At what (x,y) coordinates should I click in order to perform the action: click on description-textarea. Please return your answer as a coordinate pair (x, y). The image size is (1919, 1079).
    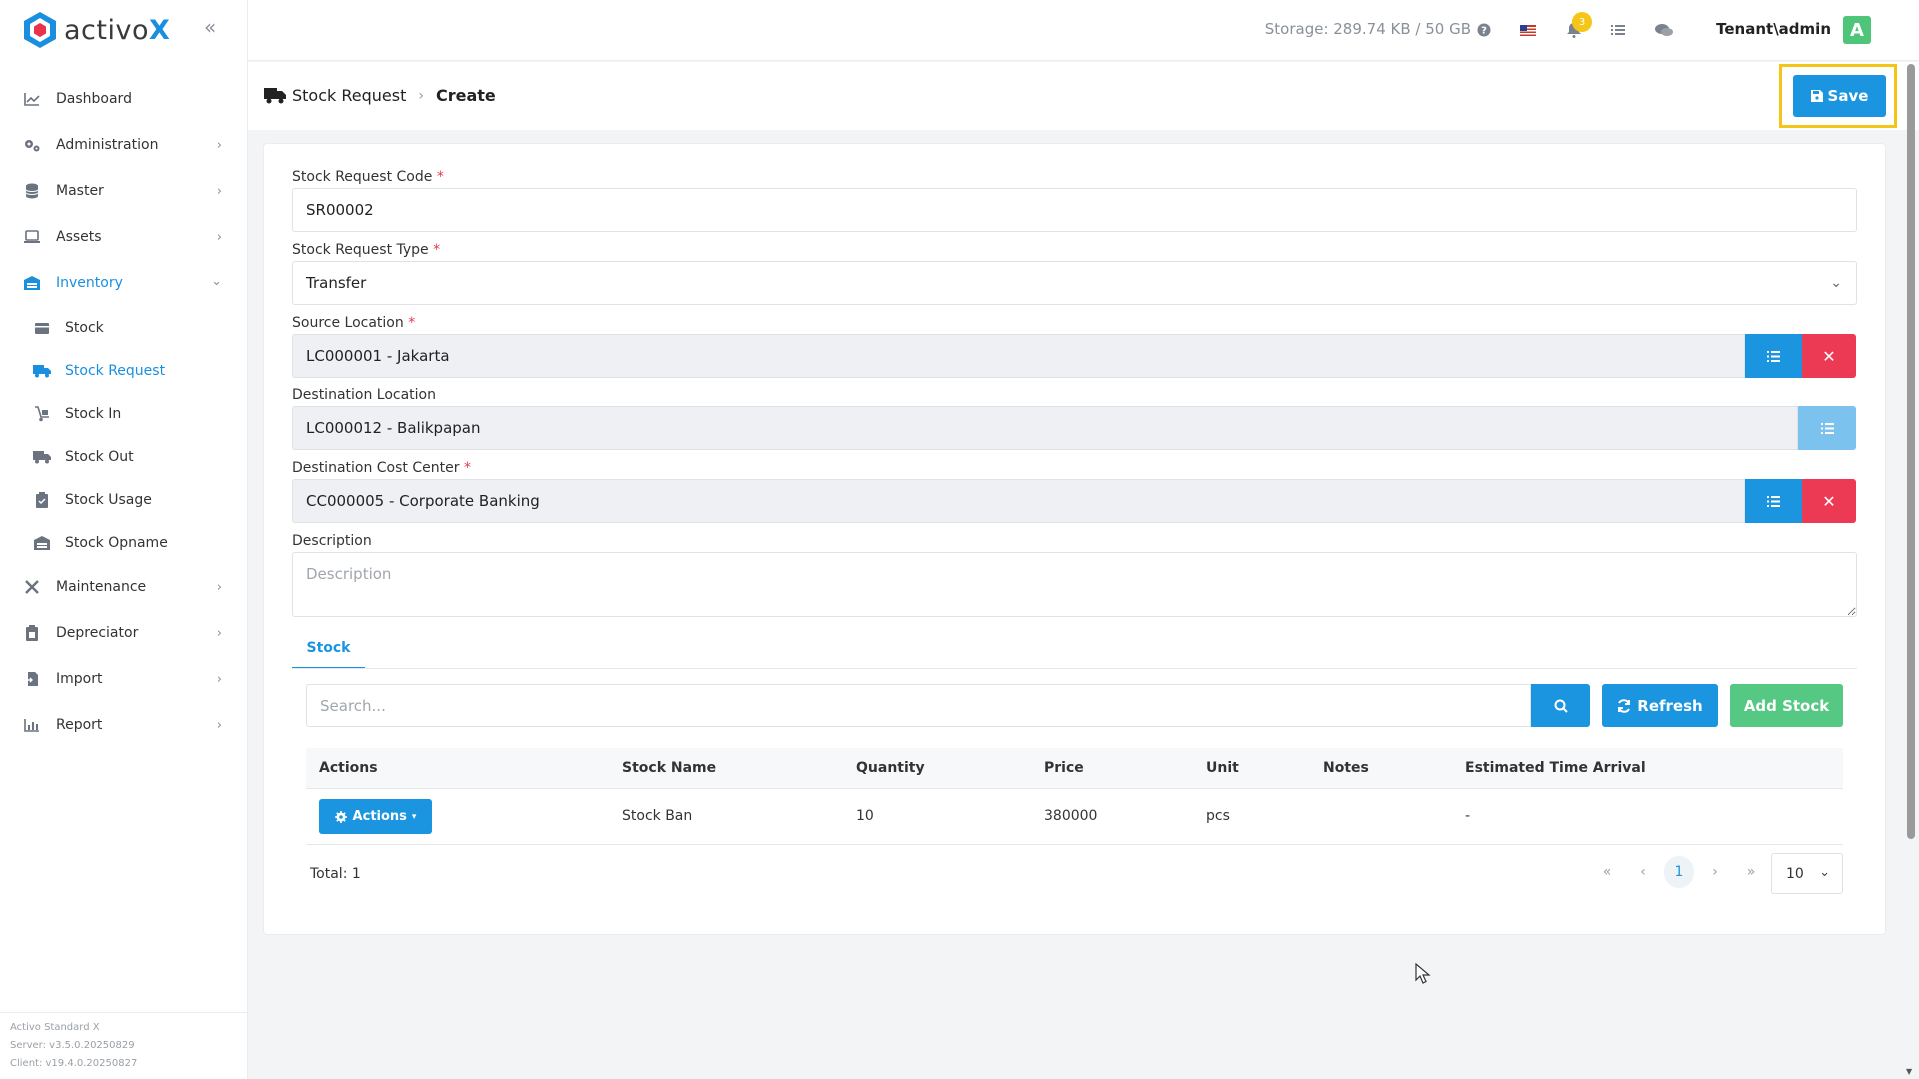
    Looking at the image, I should click on (1074, 584).